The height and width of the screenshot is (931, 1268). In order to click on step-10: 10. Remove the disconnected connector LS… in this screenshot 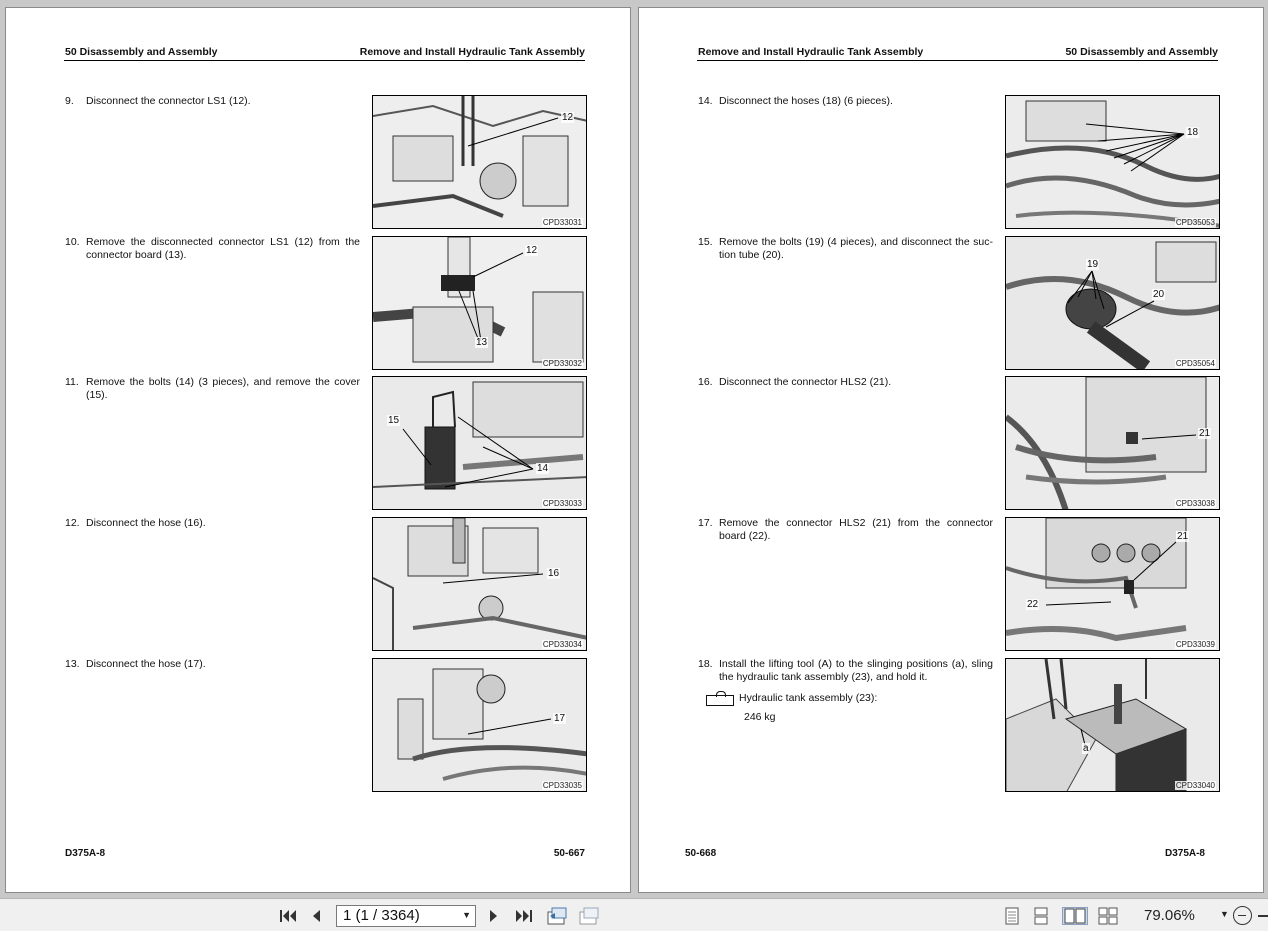, I will do `click(212, 250)`.